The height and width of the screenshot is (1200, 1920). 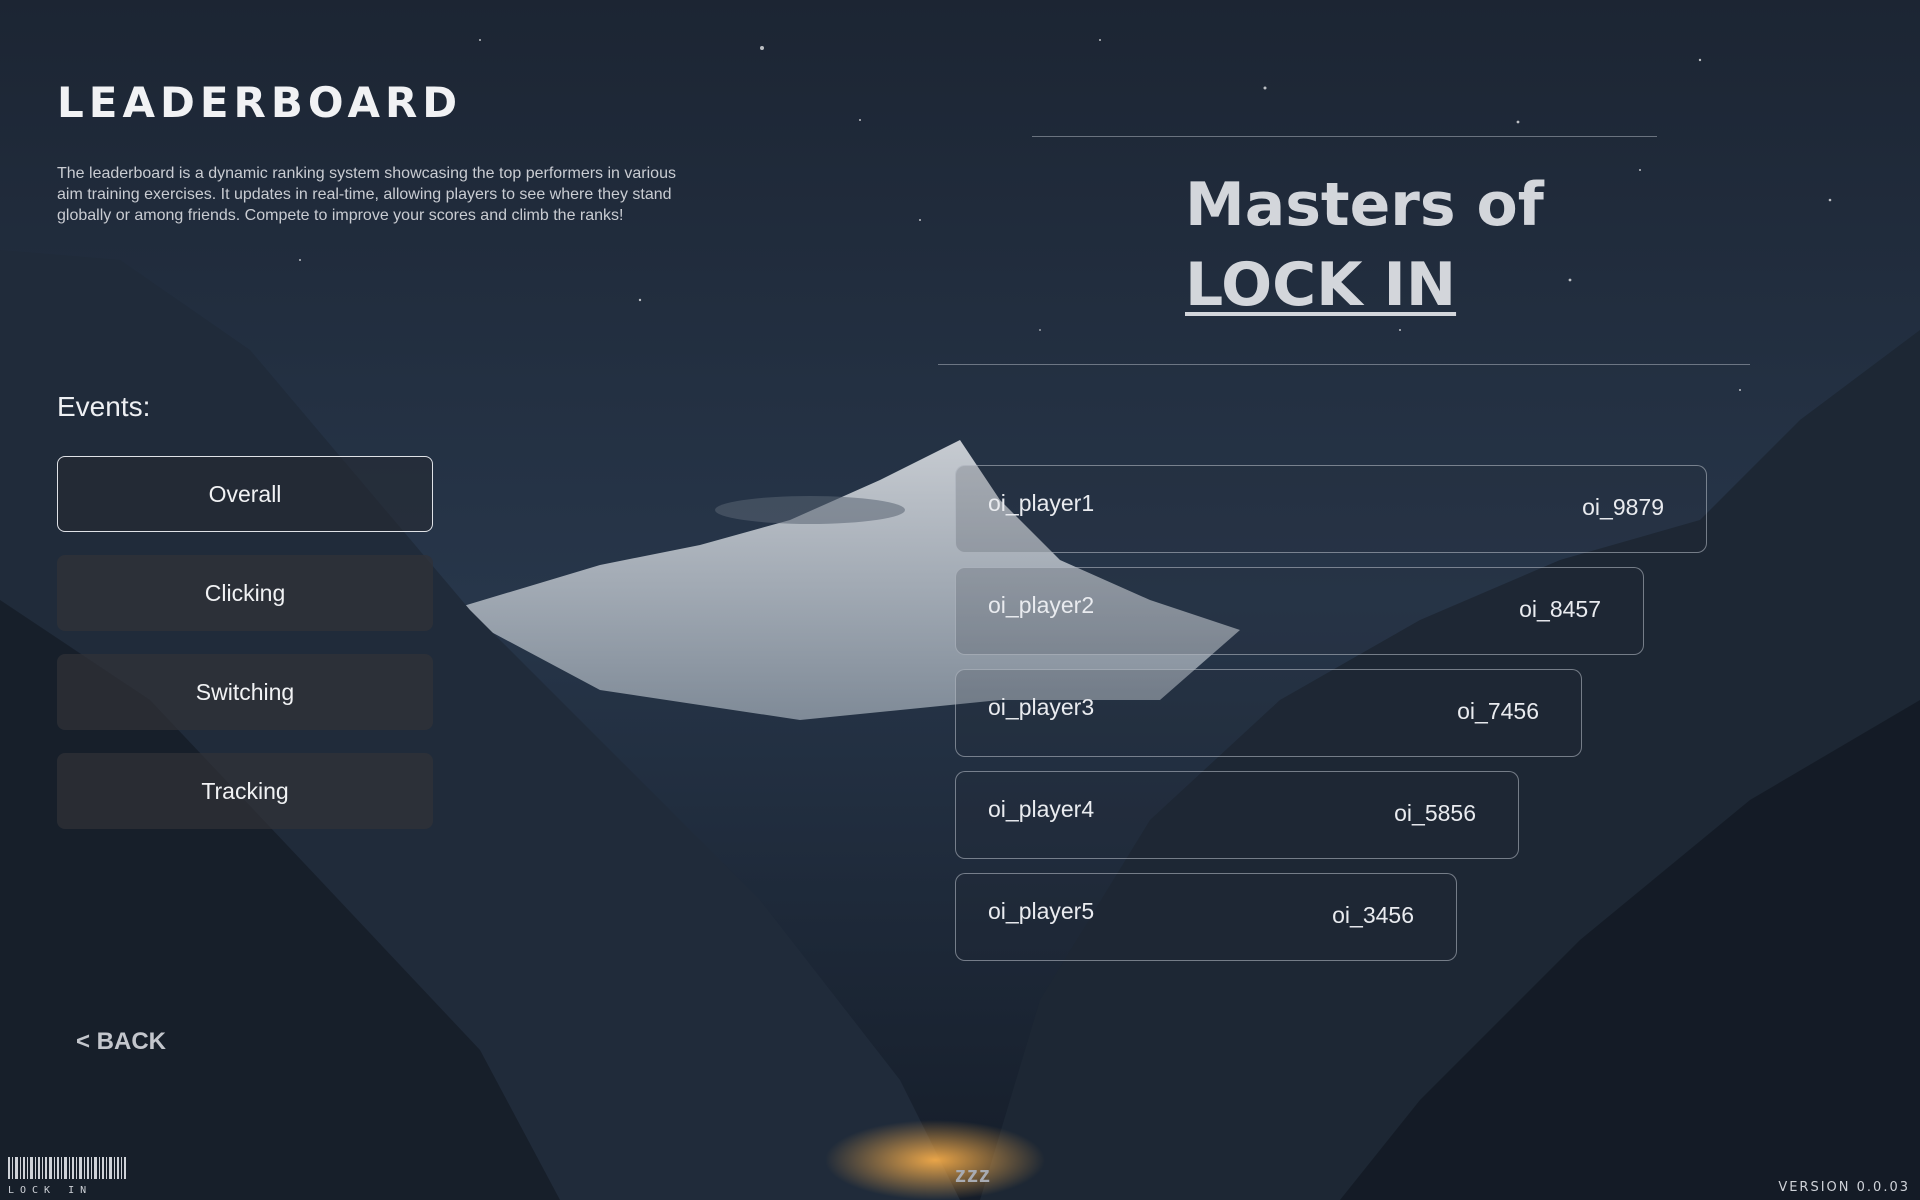 What do you see at coordinates (1364, 205) in the screenshot?
I see `hero-line-1: Masters of` at bounding box center [1364, 205].